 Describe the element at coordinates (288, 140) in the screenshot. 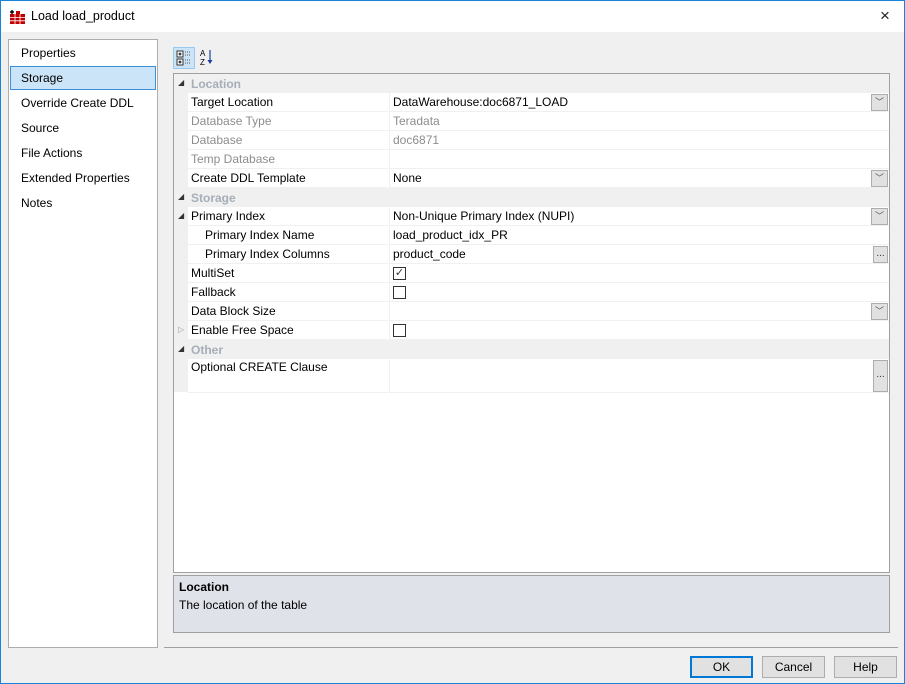

I see `property-name: Database` at that location.